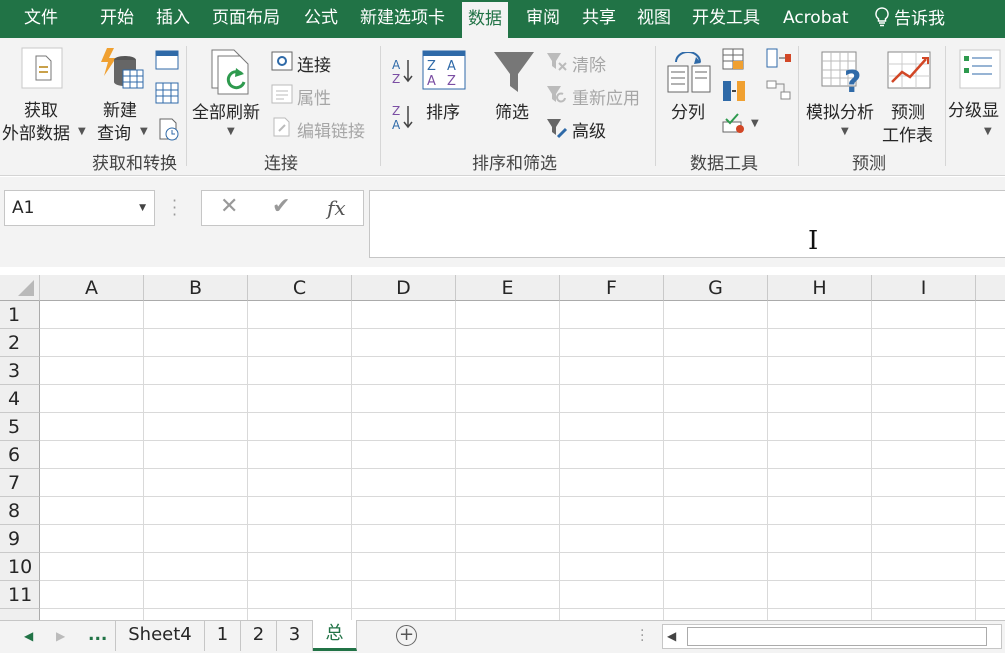 The image size is (1005, 653). I want to click on what-if-analysis-button: 模拟分析, so click(840, 110).